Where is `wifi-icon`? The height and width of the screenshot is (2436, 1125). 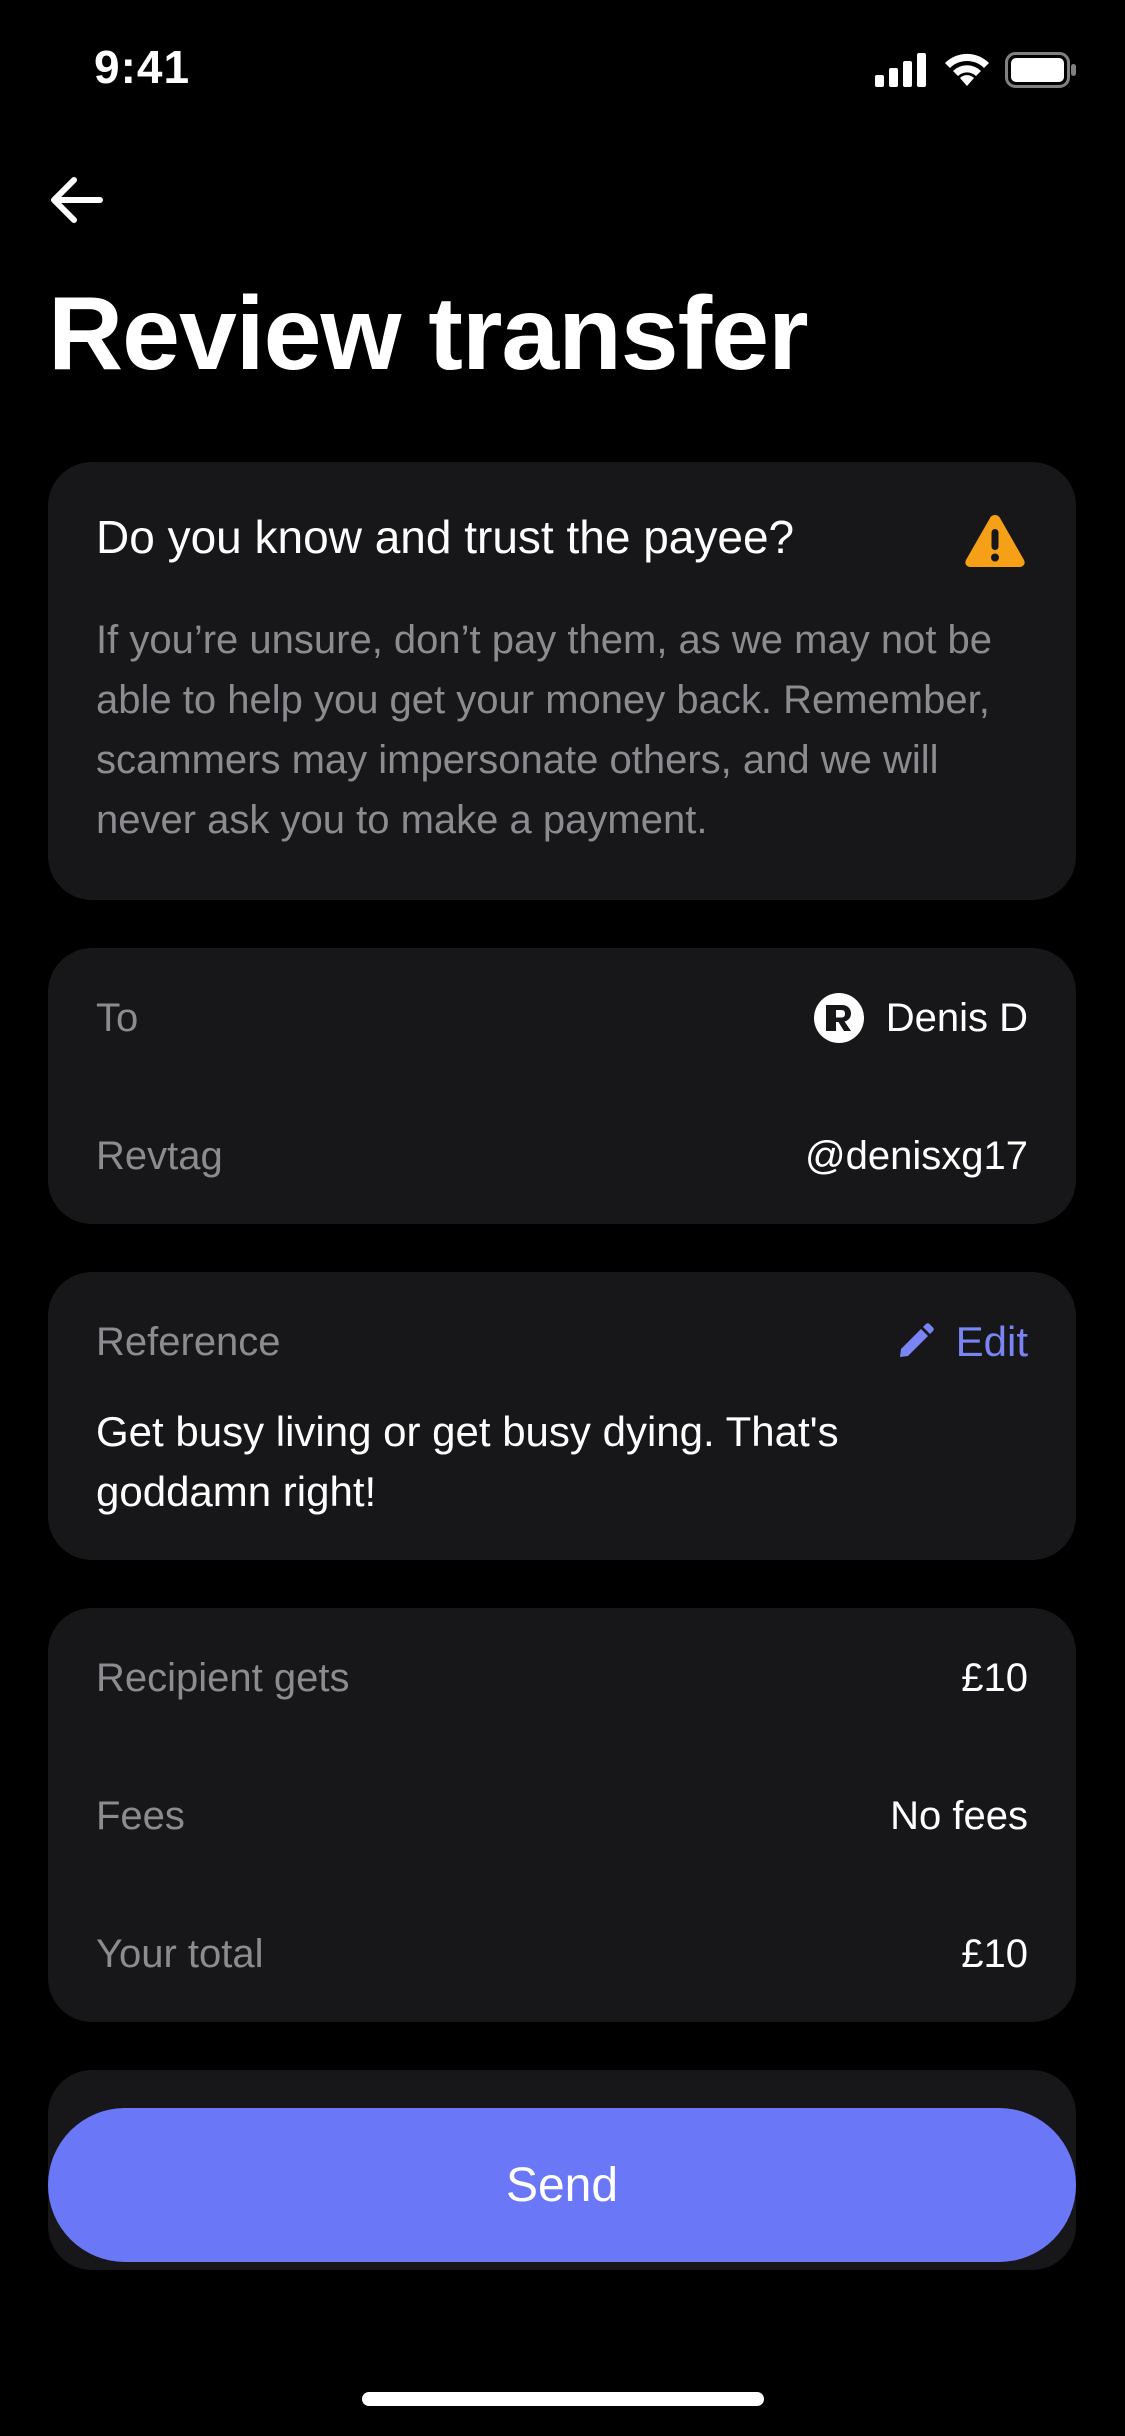 wifi-icon is located at coordinates (967, 69).